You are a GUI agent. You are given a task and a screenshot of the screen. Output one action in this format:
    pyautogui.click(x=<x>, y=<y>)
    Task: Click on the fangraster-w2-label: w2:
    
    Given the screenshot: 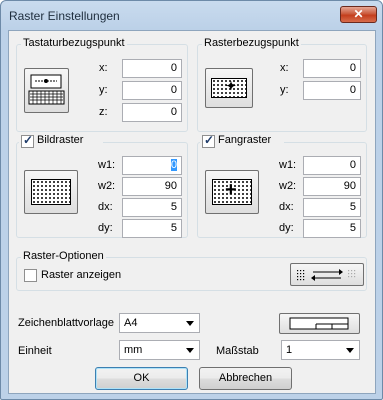 What is the action you would take?
    pyautogui.click(x=288, y=186)
    